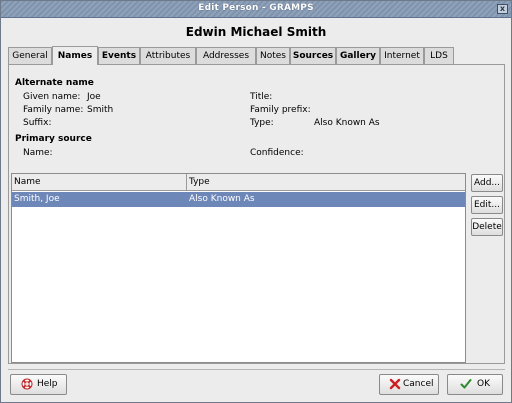 The image size is (512, 403). Describe the element at coordinates (262, 123) in the screenshot. I see `type-label: Type:` at that location.